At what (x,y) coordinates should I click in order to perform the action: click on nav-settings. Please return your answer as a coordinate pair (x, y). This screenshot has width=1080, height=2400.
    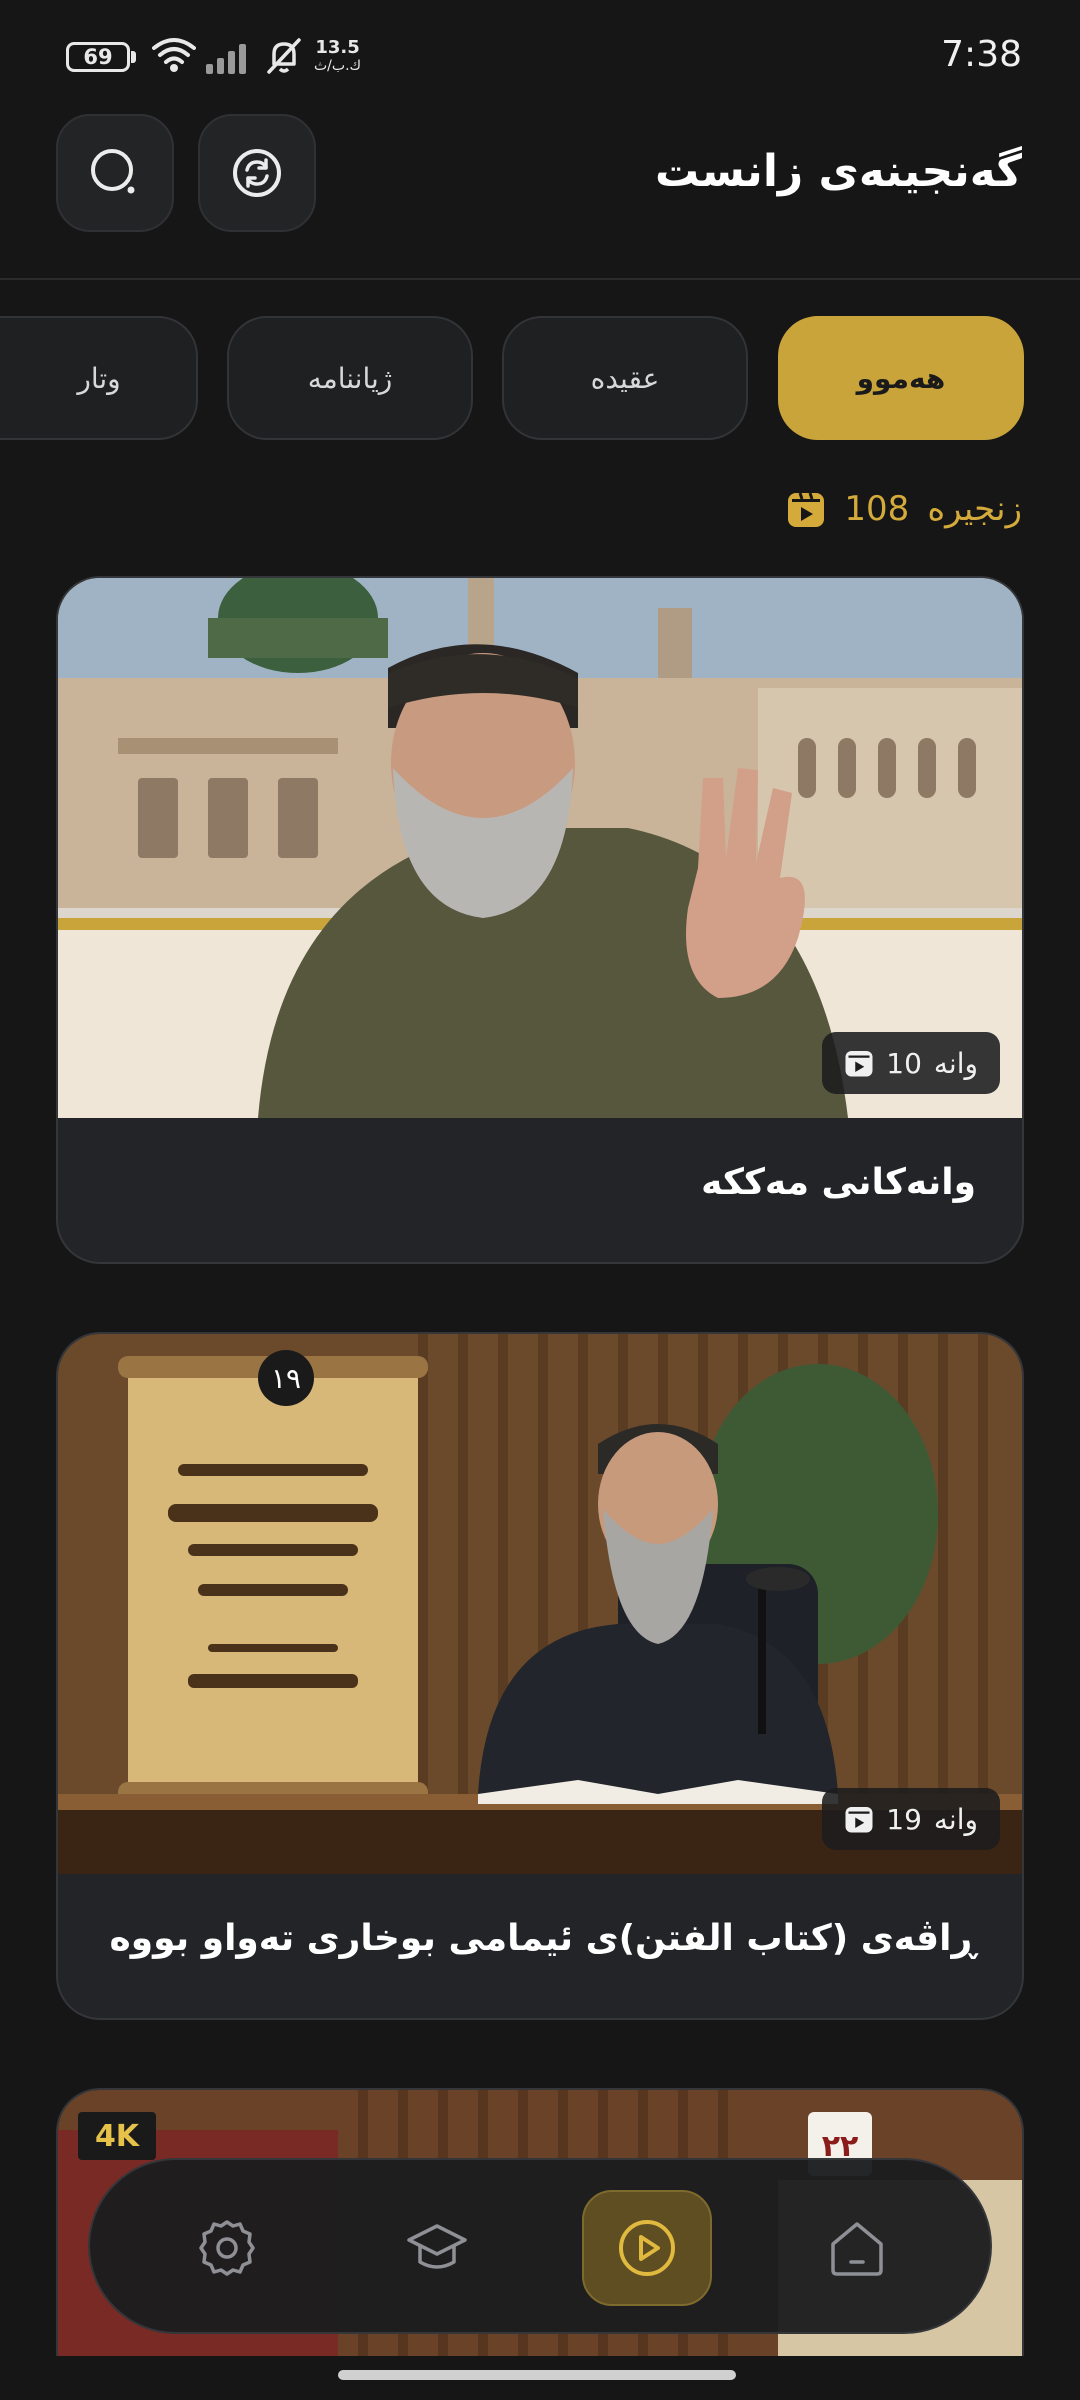
    Looking at the image, I should click on (227, 2248).